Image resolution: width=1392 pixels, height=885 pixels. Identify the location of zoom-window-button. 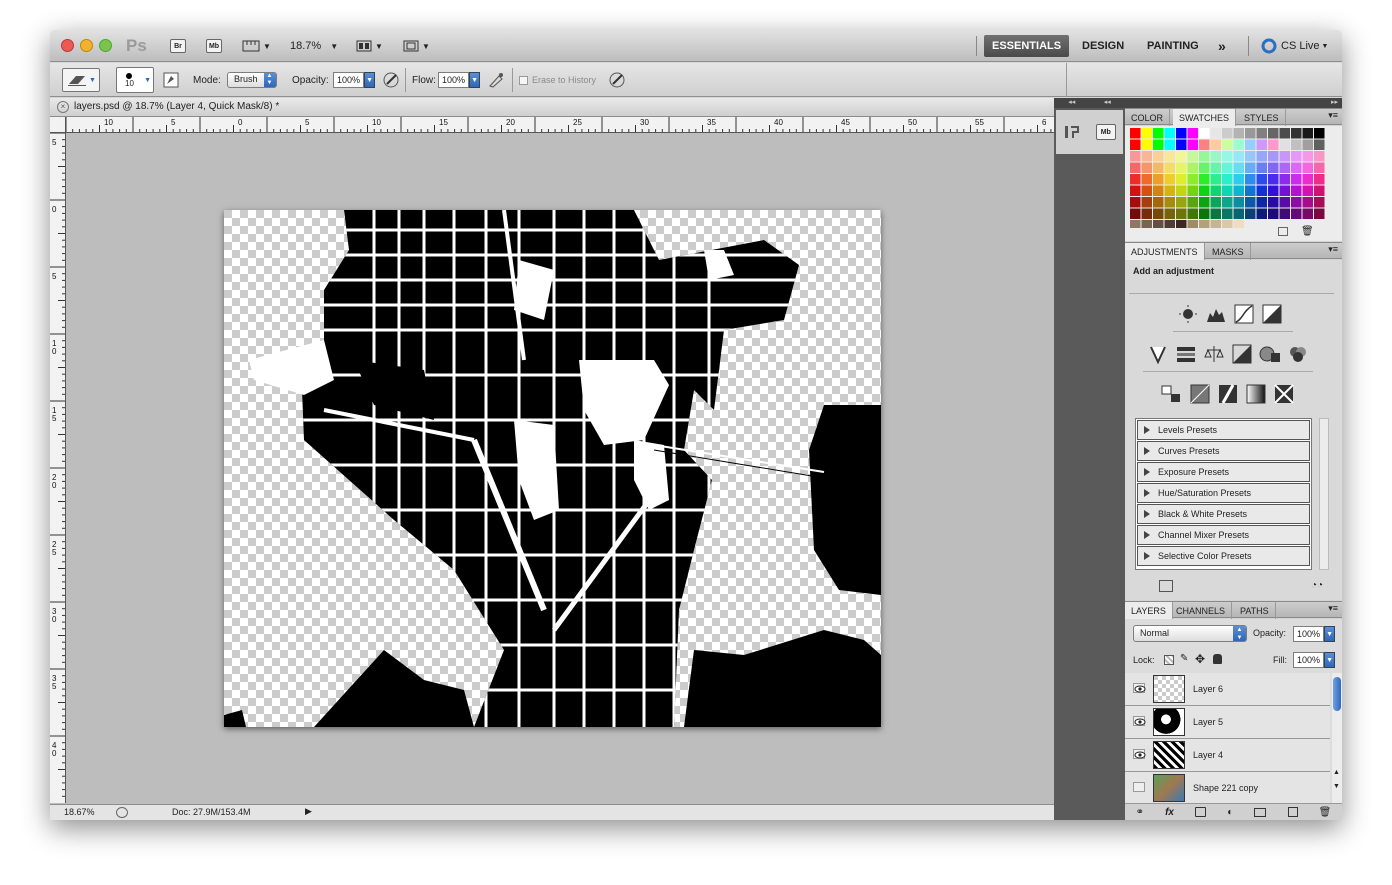
(105, 45).